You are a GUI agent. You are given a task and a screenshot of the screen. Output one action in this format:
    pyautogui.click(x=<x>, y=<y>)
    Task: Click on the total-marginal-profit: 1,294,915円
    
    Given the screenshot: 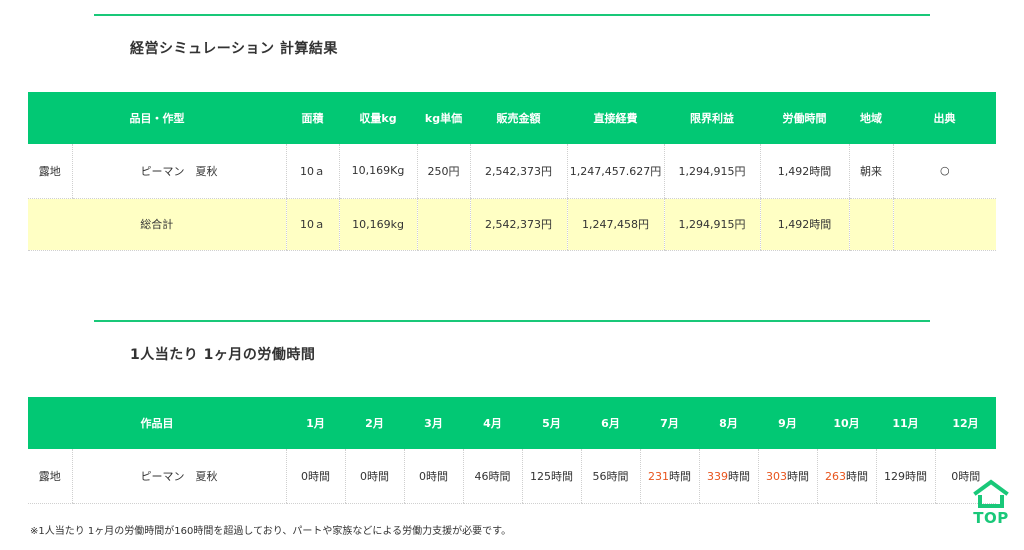 What is the action you would take?
    pyautogui.click(x=711, y=224)
    